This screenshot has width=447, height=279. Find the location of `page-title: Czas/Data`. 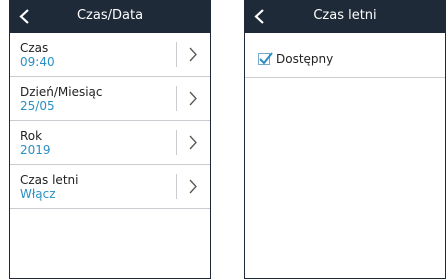

page-title: Czas/Data is located at coordinates (110, 15).